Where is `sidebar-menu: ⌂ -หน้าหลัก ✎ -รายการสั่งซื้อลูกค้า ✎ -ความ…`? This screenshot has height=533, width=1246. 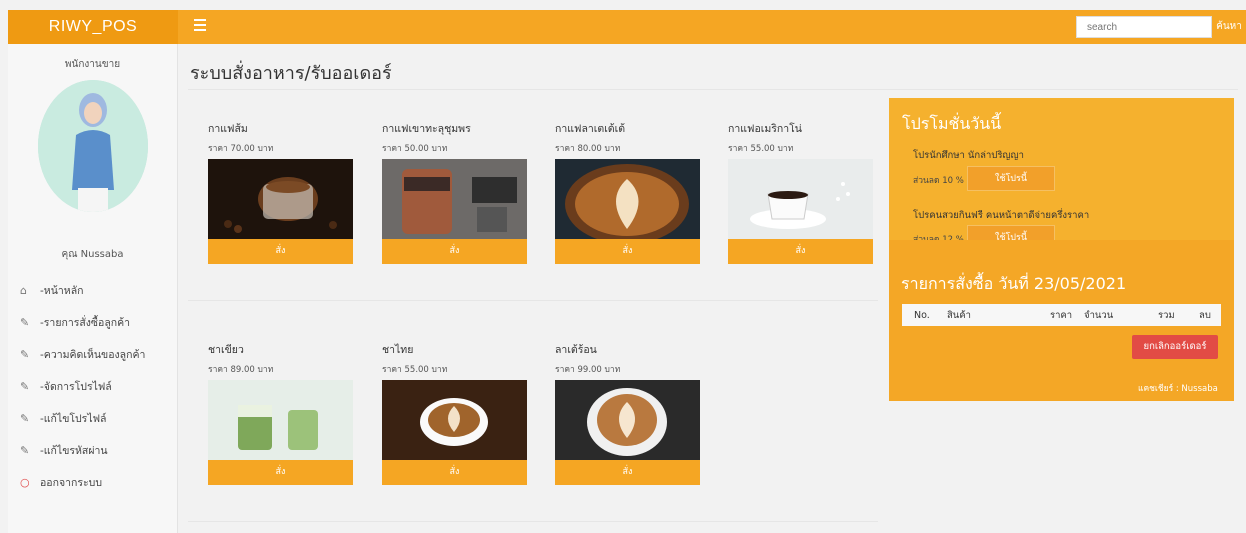
sidebar-menu: ⌂ -หน้าหลัก ✎ -รายการสั่งซื้อลูกค้า ✎ -ความ… is located at coordinates (92, 386).